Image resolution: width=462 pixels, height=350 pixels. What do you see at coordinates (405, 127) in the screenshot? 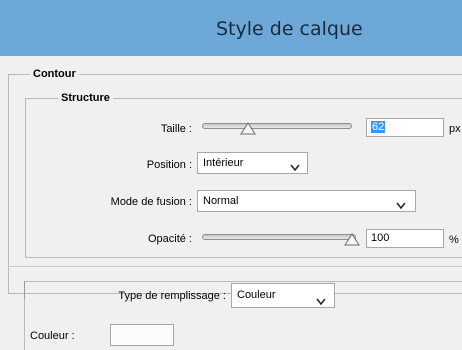
I see `size-input: 62` at bounding box center [405, 127].